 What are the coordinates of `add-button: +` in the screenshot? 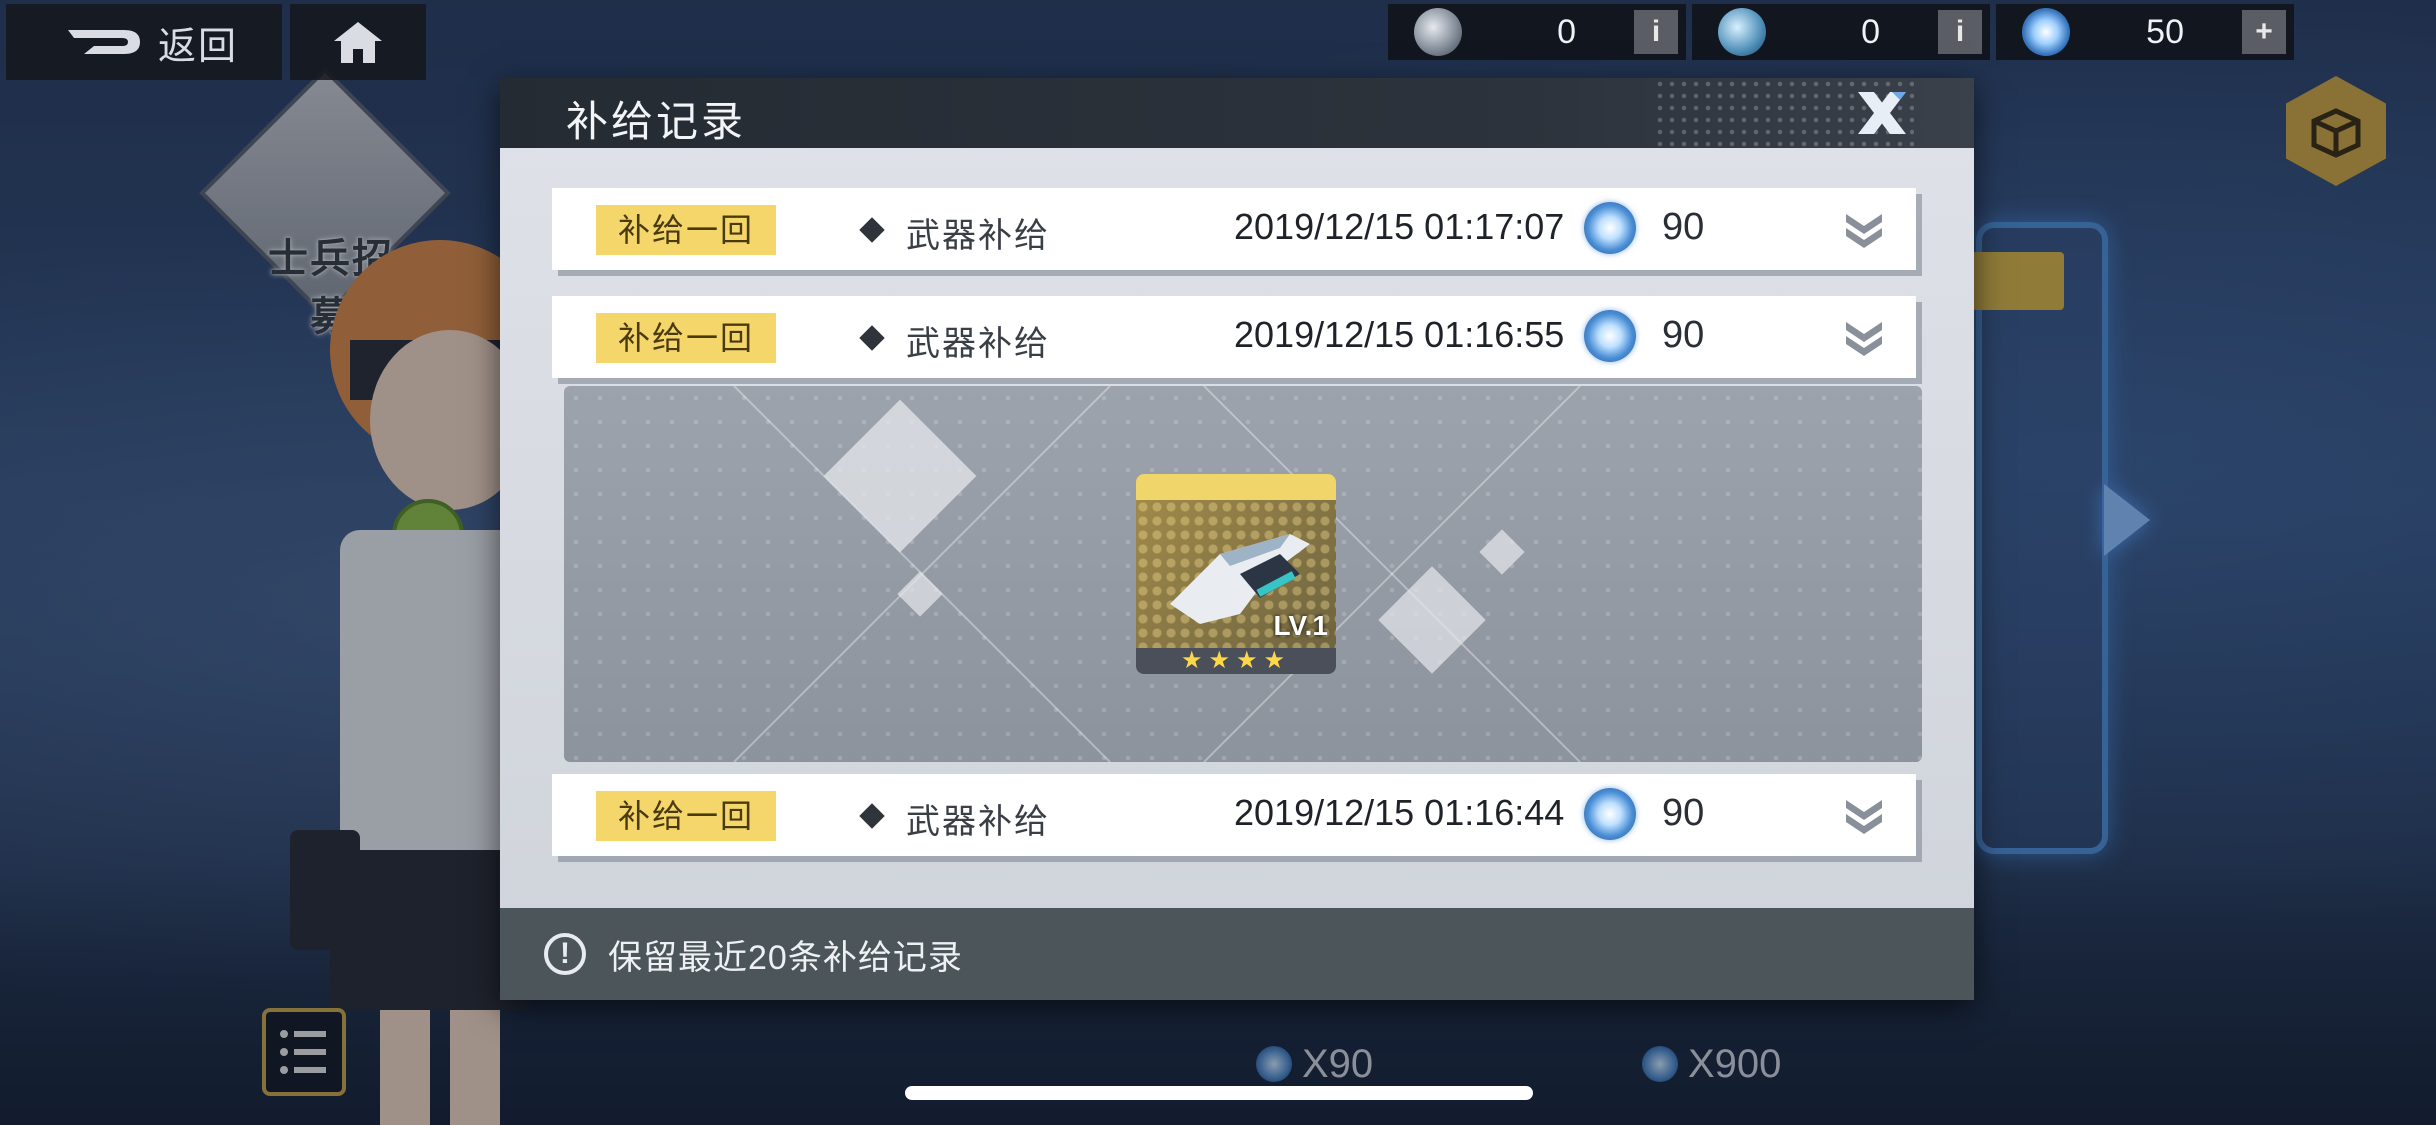 It's located at (2264, 32).